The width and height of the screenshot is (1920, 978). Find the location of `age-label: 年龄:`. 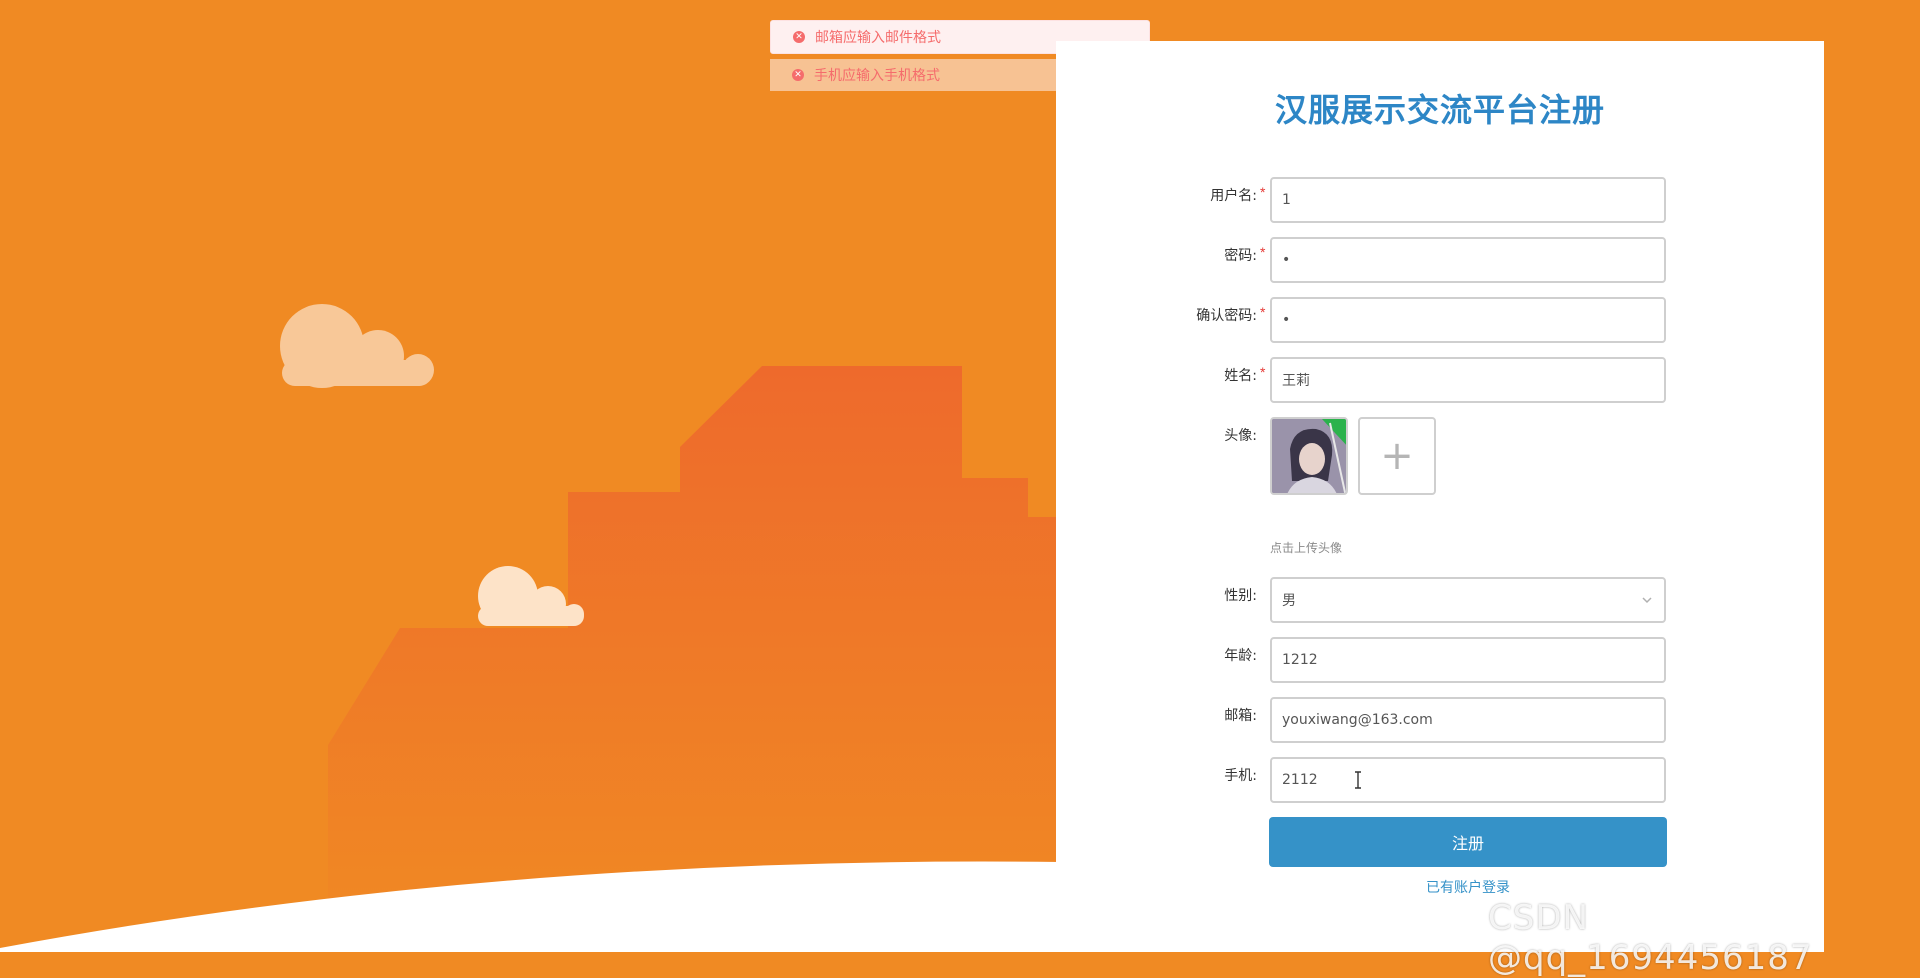

age-label: 年龄: is located at coordinates (1240, 656).